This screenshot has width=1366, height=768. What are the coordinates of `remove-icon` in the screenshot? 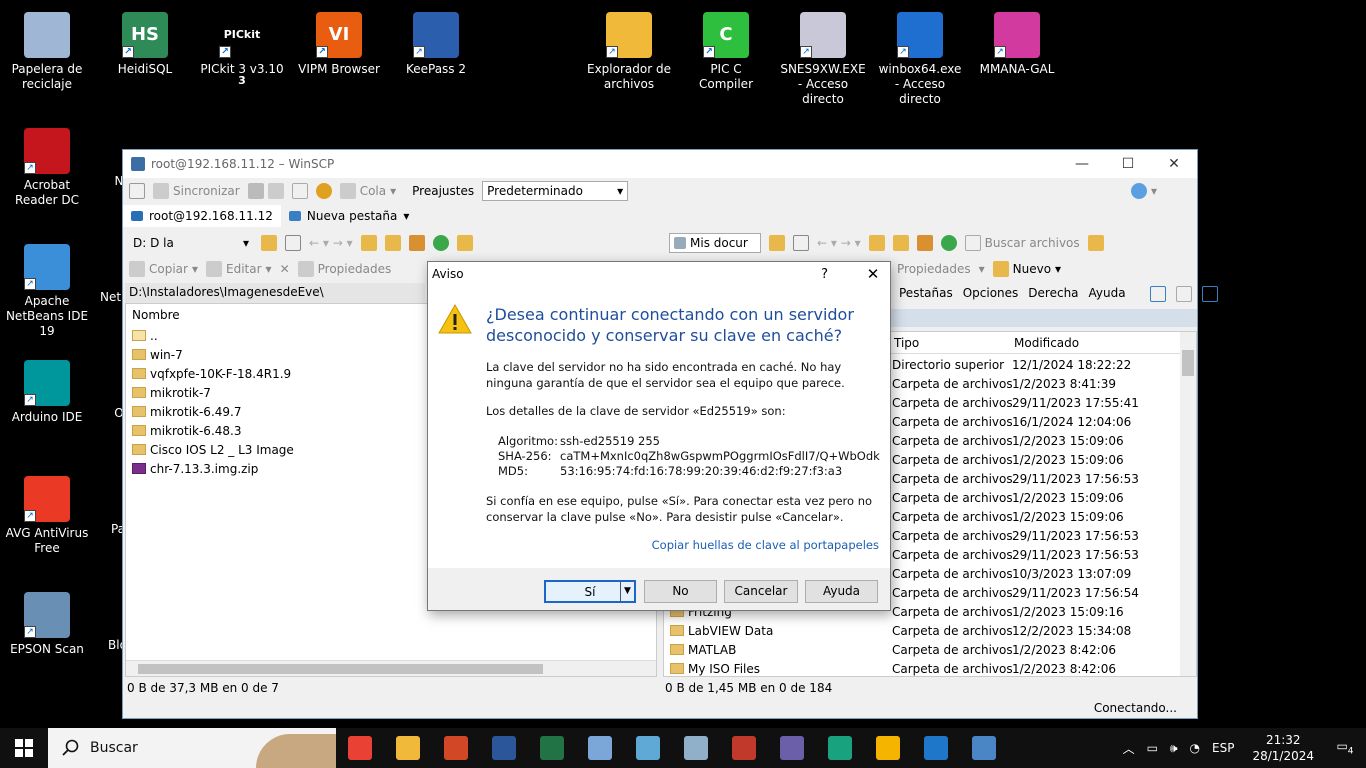 It's located at (1183, 294).